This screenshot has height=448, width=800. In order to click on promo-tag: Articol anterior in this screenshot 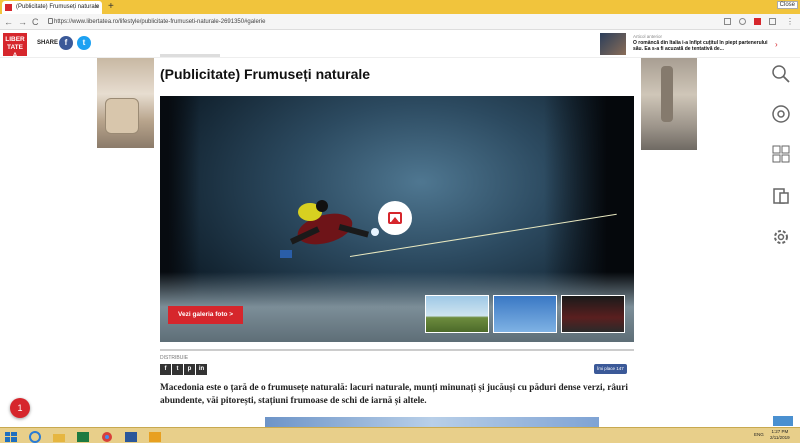, I will do `click(648, 36)`.